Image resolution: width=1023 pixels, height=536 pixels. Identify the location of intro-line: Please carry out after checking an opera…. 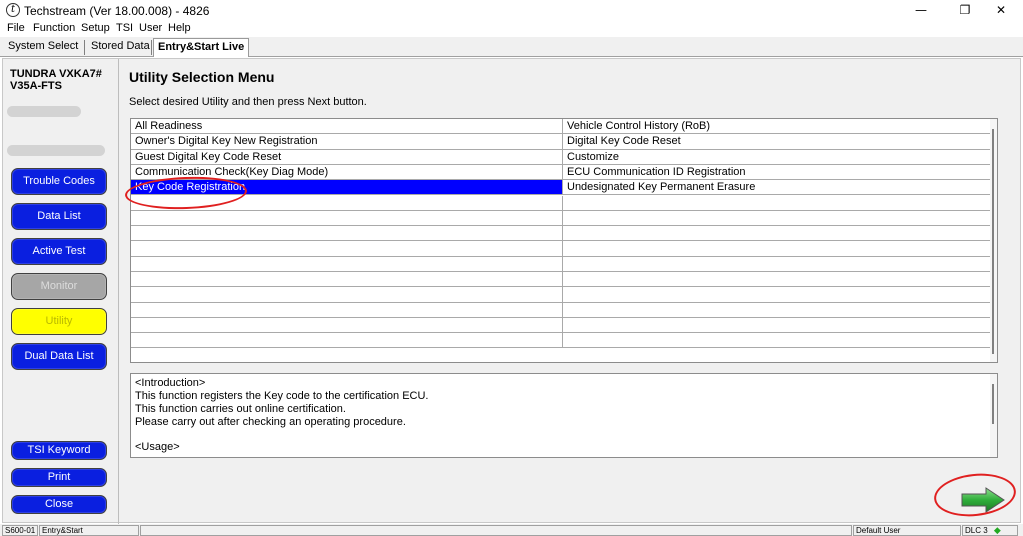
(270, 422).